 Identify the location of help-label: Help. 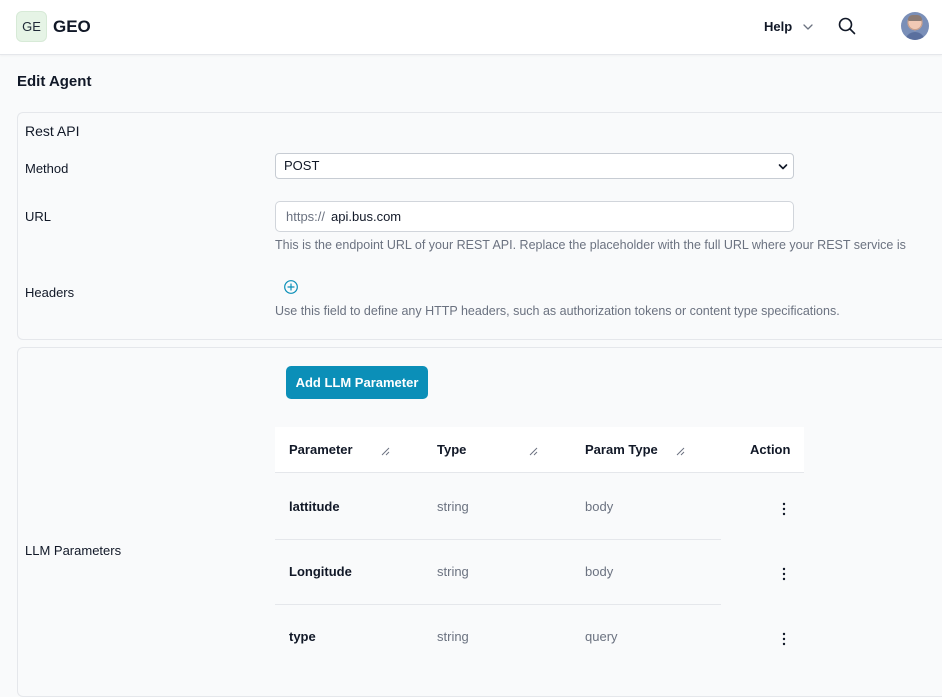
(778, 26).